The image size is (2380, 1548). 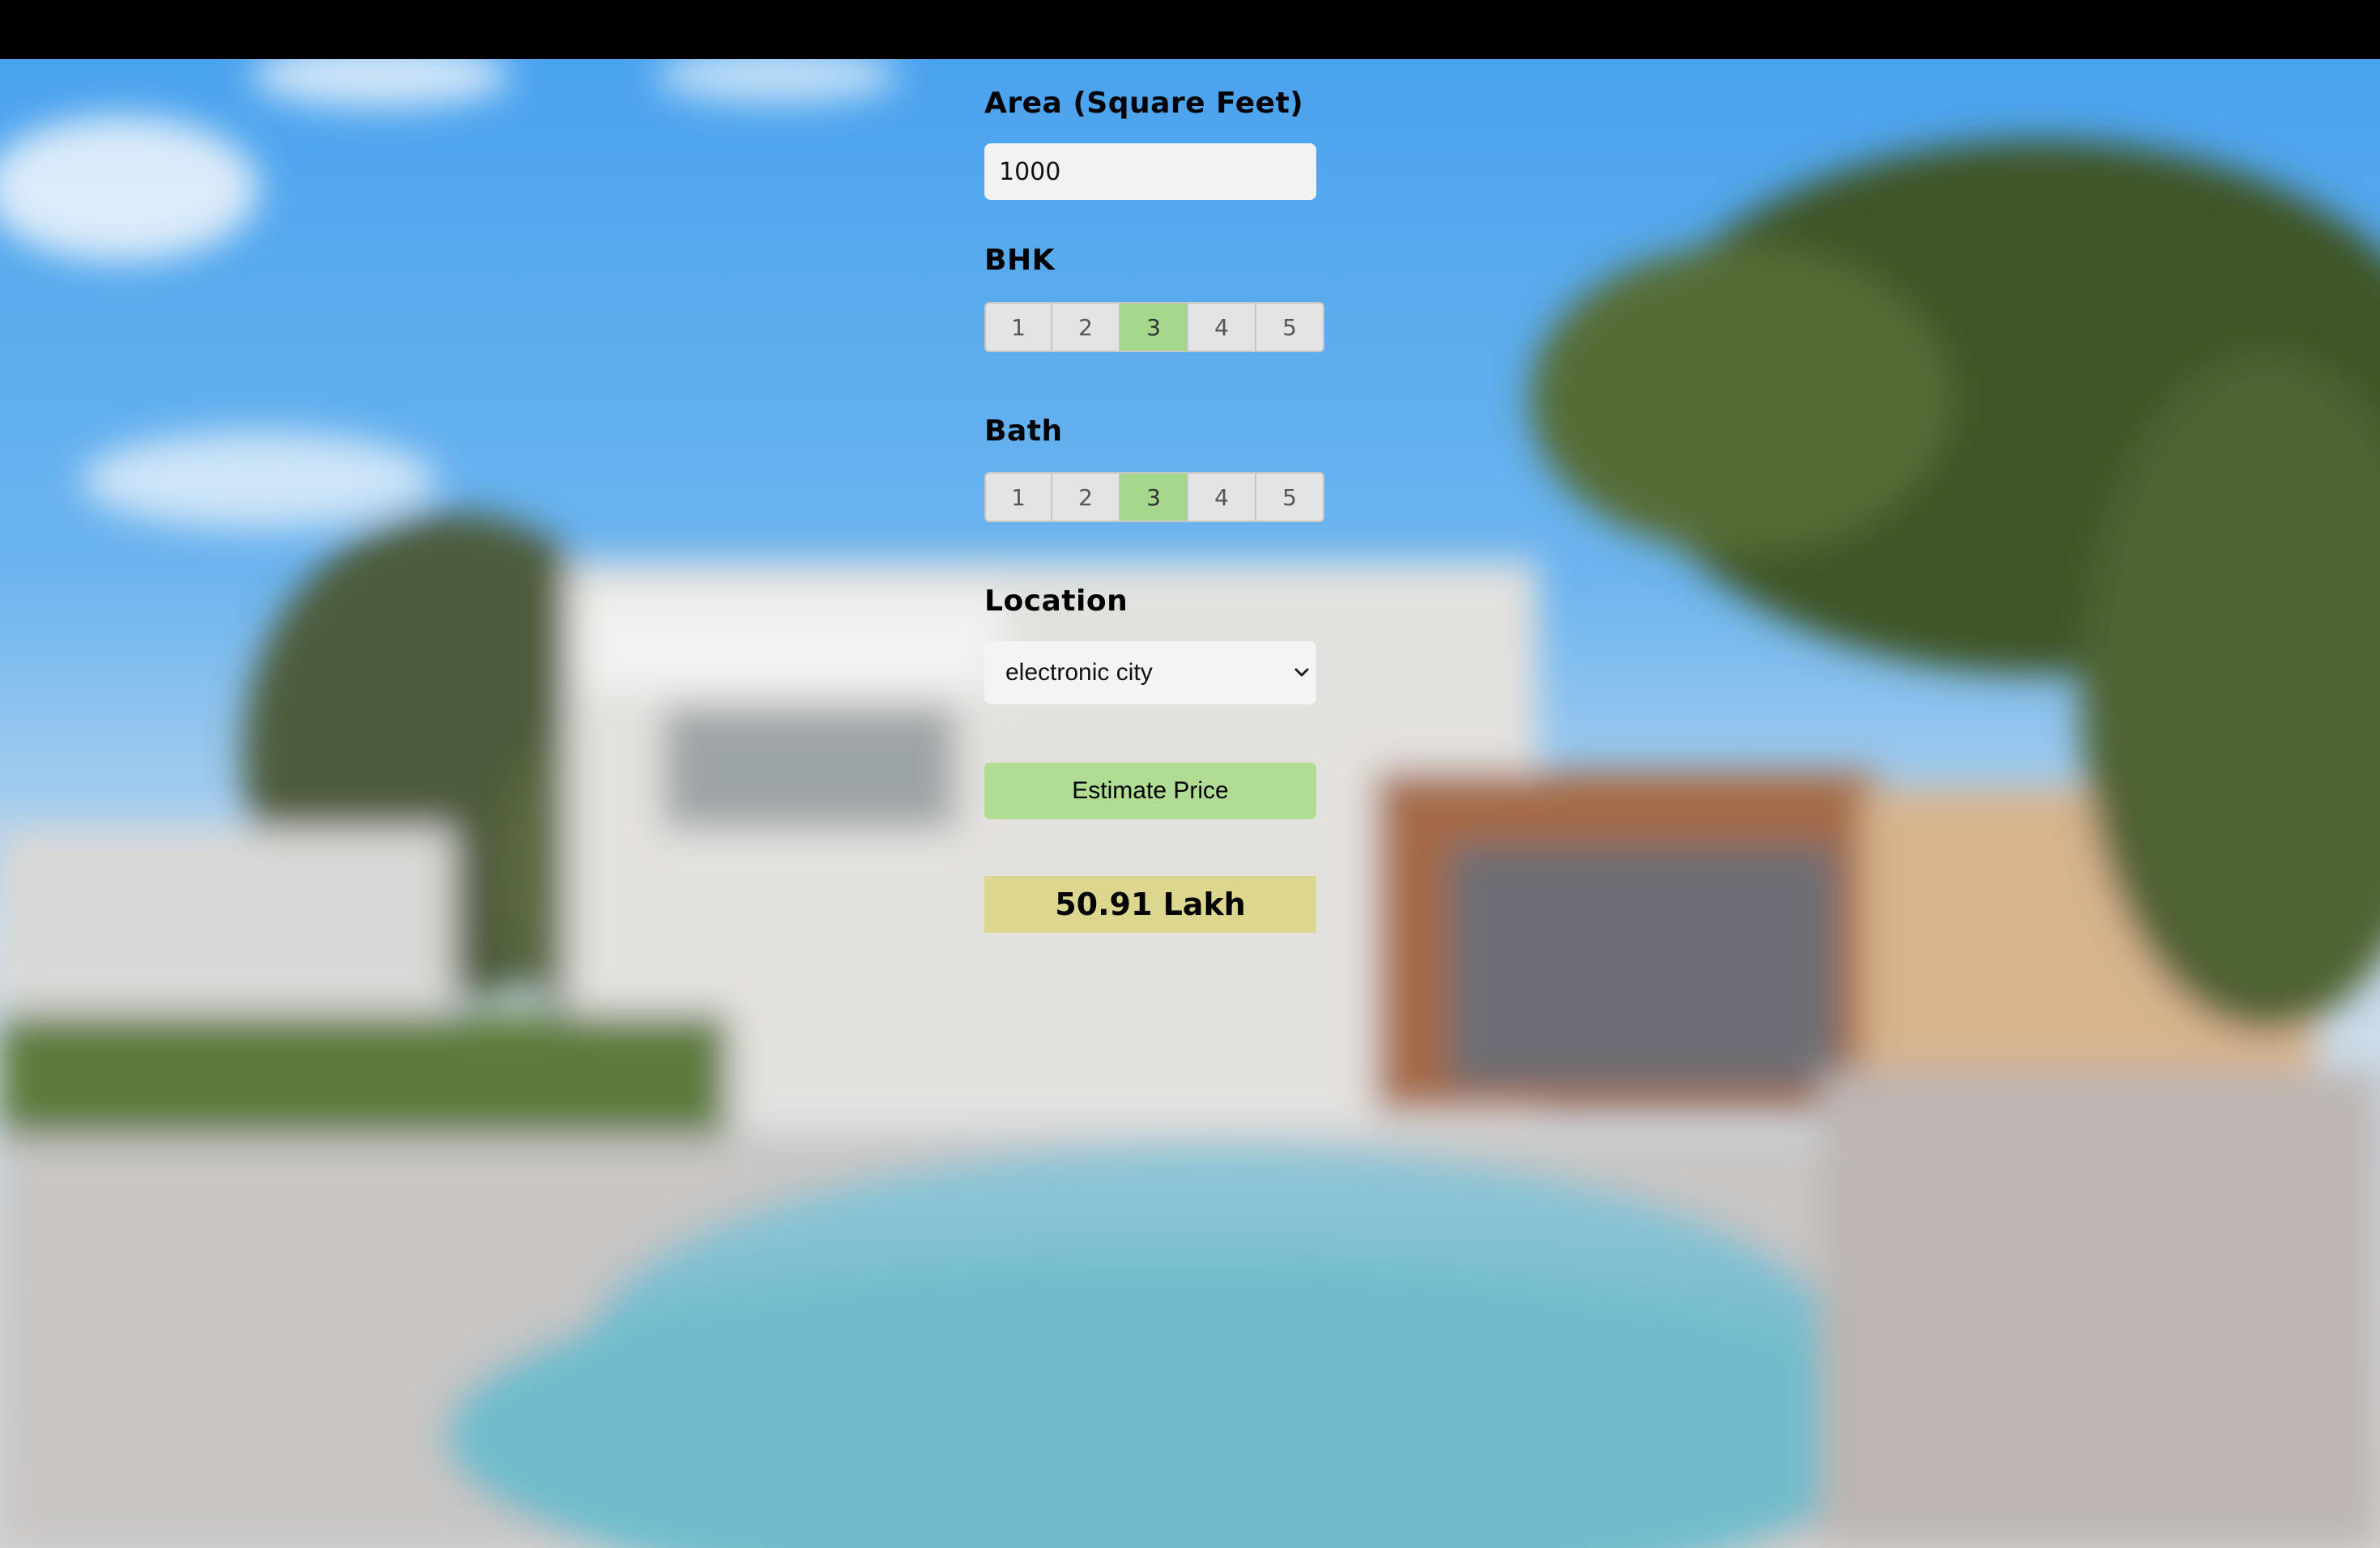 What do you see at coordinates (1222, 497) in the screenshot?
I see `bath-option-4: 4` at bounding box center [1222, 497].